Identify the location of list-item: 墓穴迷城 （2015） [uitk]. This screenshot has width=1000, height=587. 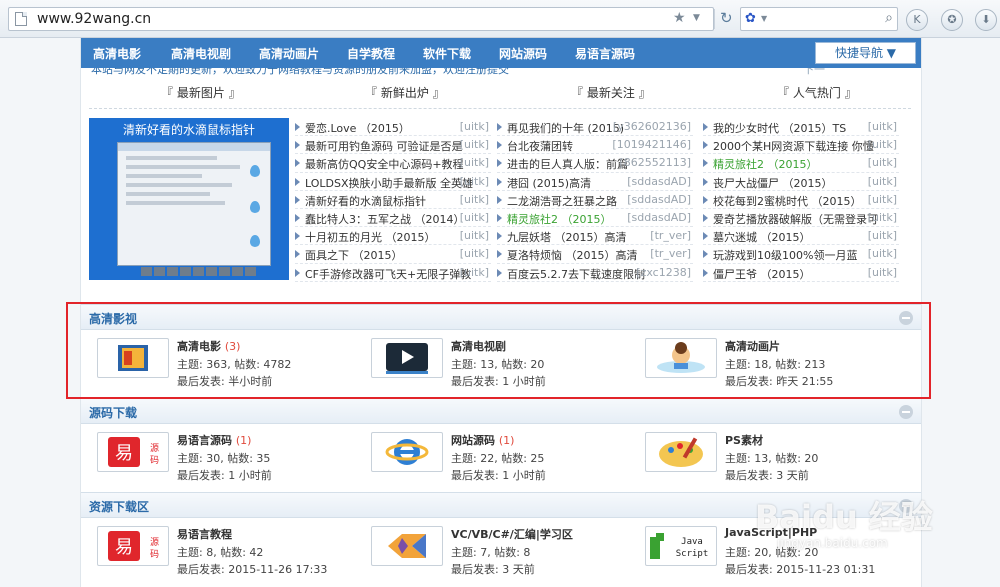
(801, 236).